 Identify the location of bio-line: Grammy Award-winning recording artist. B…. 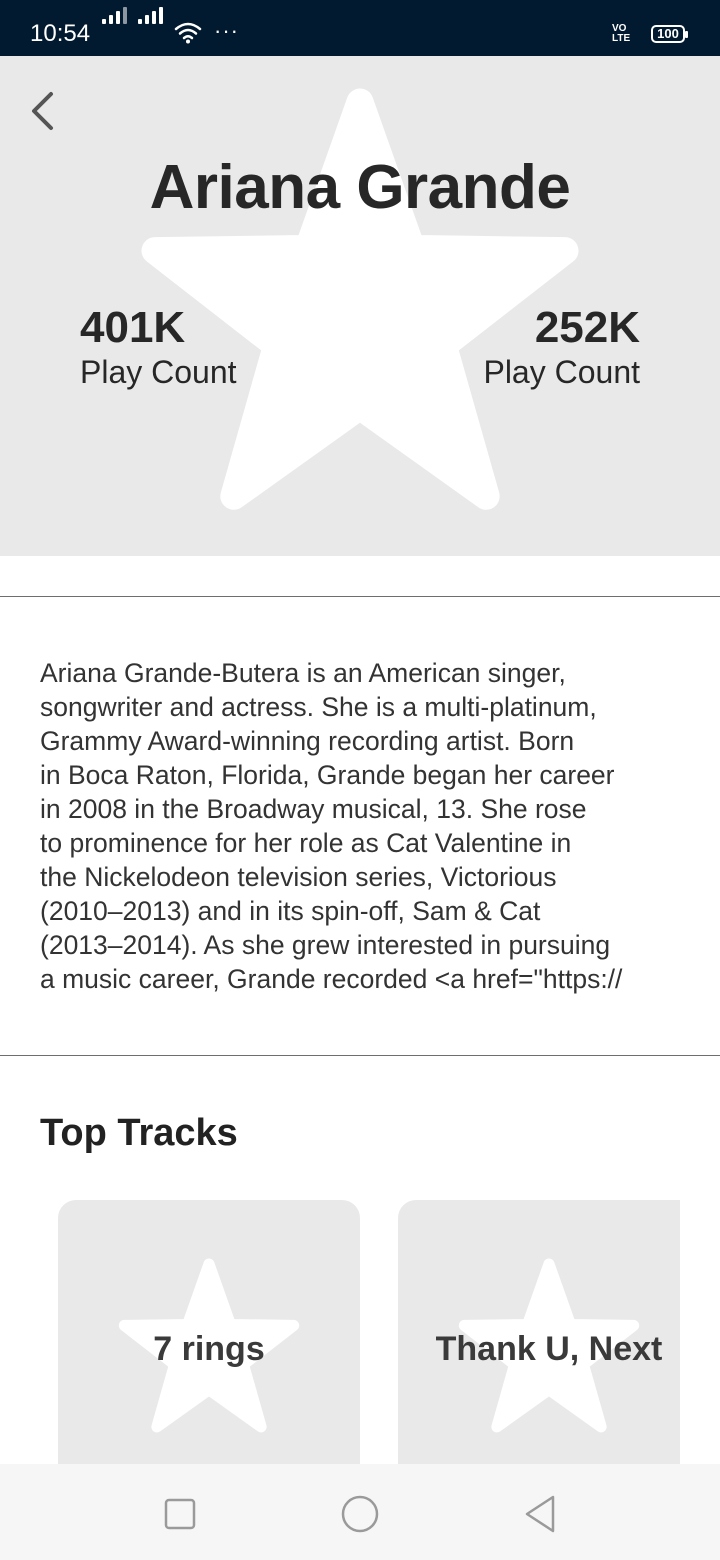
(307, 741).